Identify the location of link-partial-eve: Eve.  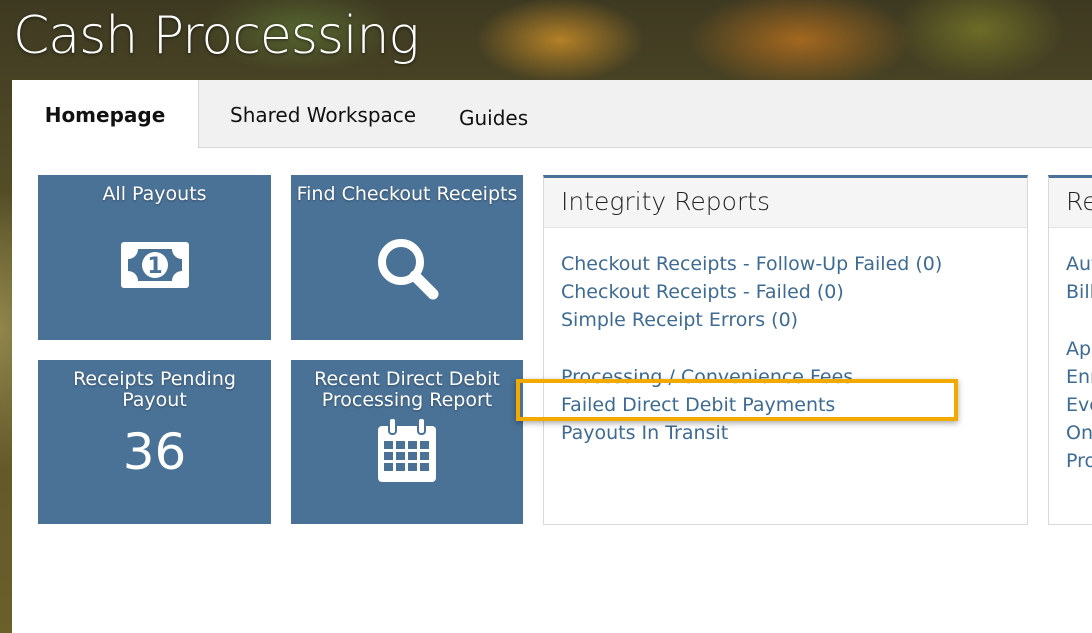
(1079, 405).